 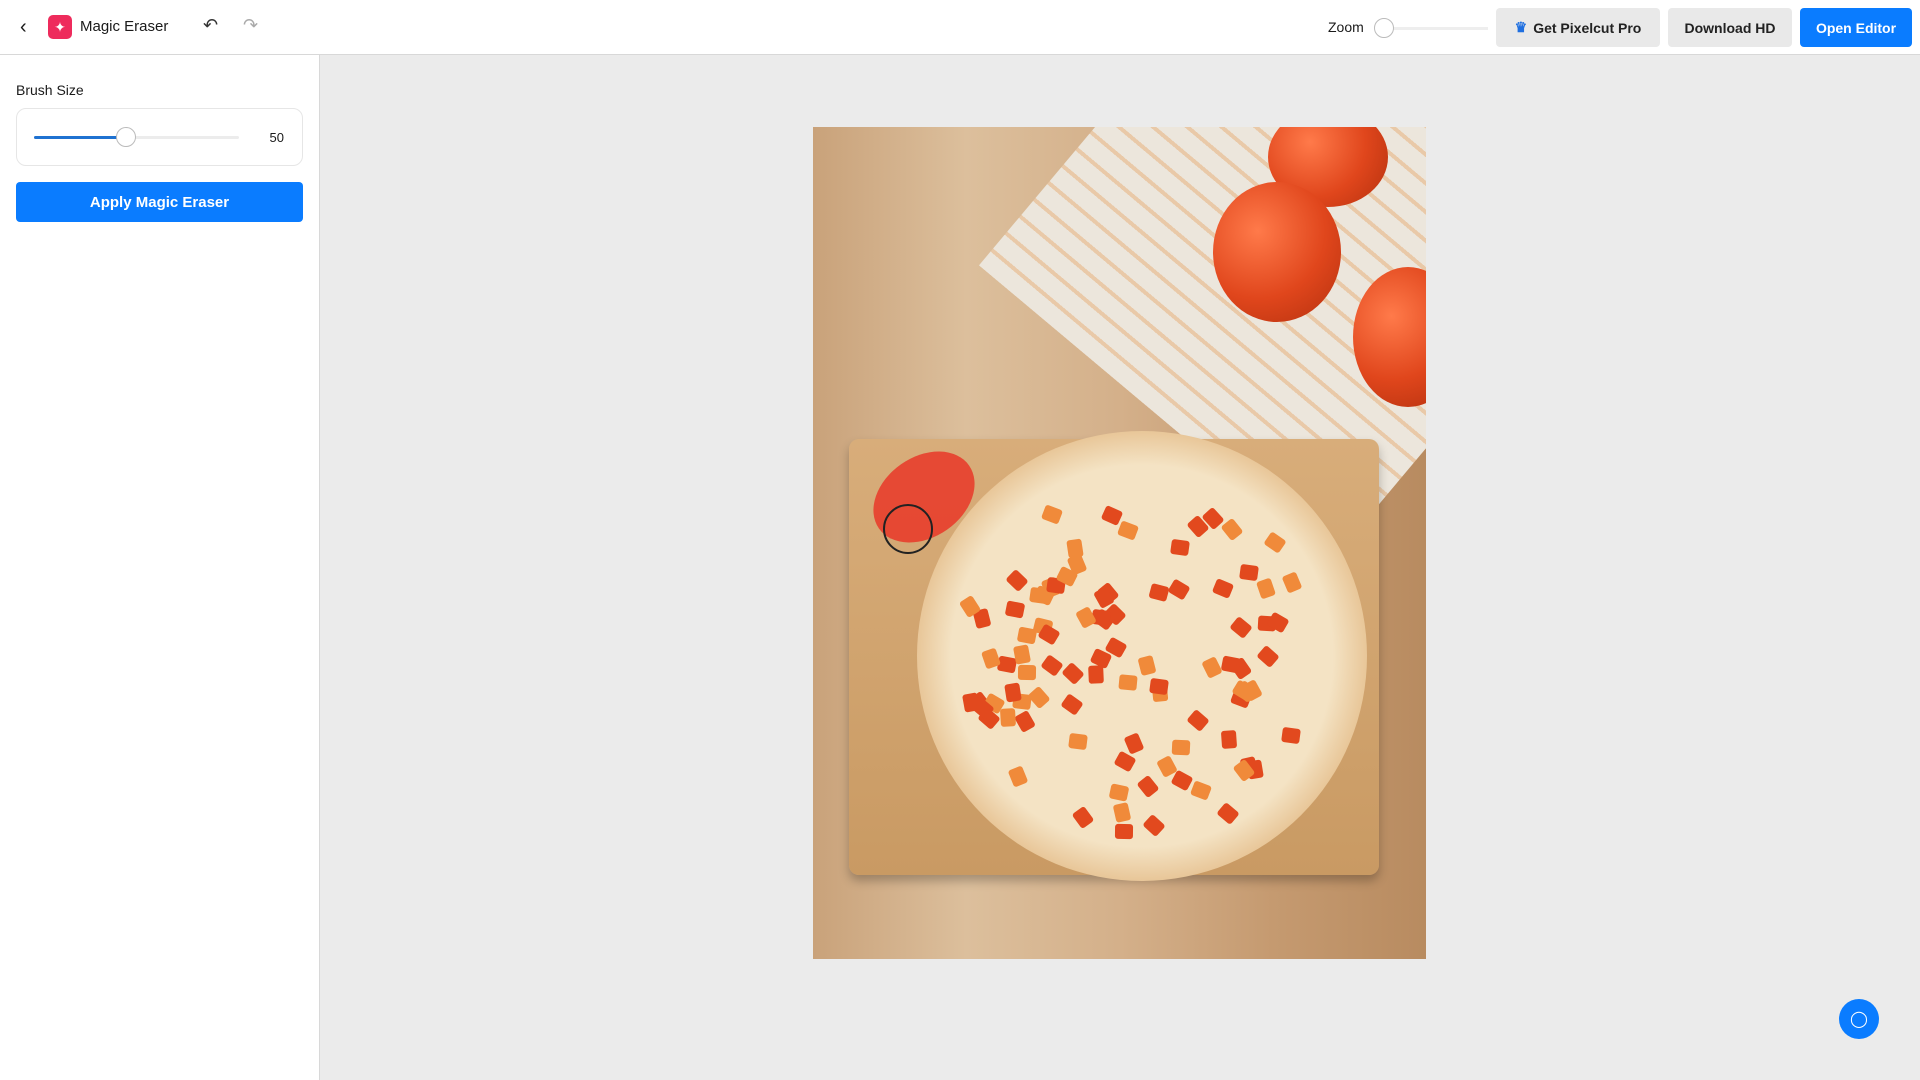 What do you see at coordinates (23, 27) in the screenshot?
I see `back-arrow-icon: ‹` at bounding box center [23, 27].